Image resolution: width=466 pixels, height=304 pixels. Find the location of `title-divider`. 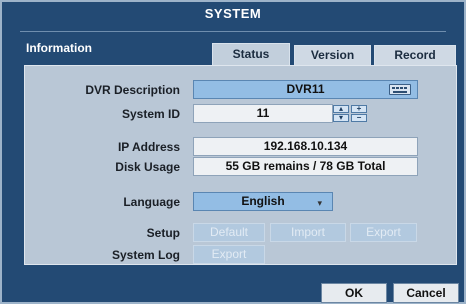

title-divider is located at coordinates (233, 31).